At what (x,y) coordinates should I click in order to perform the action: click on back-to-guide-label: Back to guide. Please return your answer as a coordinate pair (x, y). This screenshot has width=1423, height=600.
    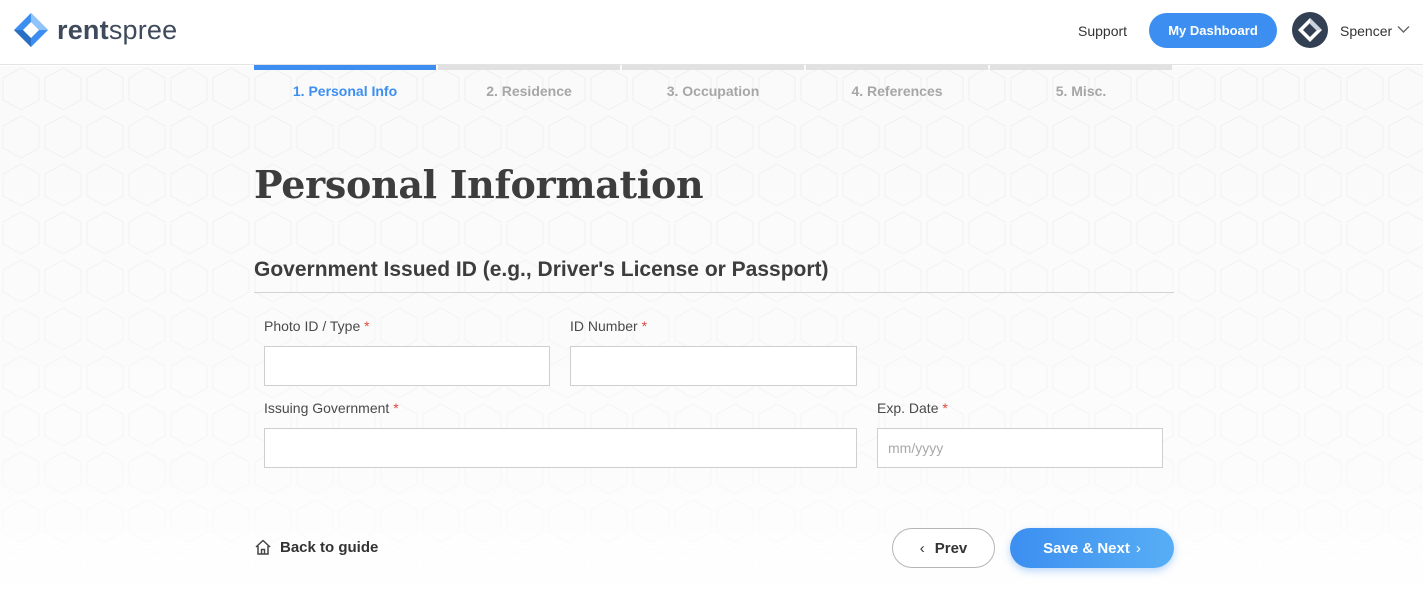
    Looking at the image, I should click on (329, 547).